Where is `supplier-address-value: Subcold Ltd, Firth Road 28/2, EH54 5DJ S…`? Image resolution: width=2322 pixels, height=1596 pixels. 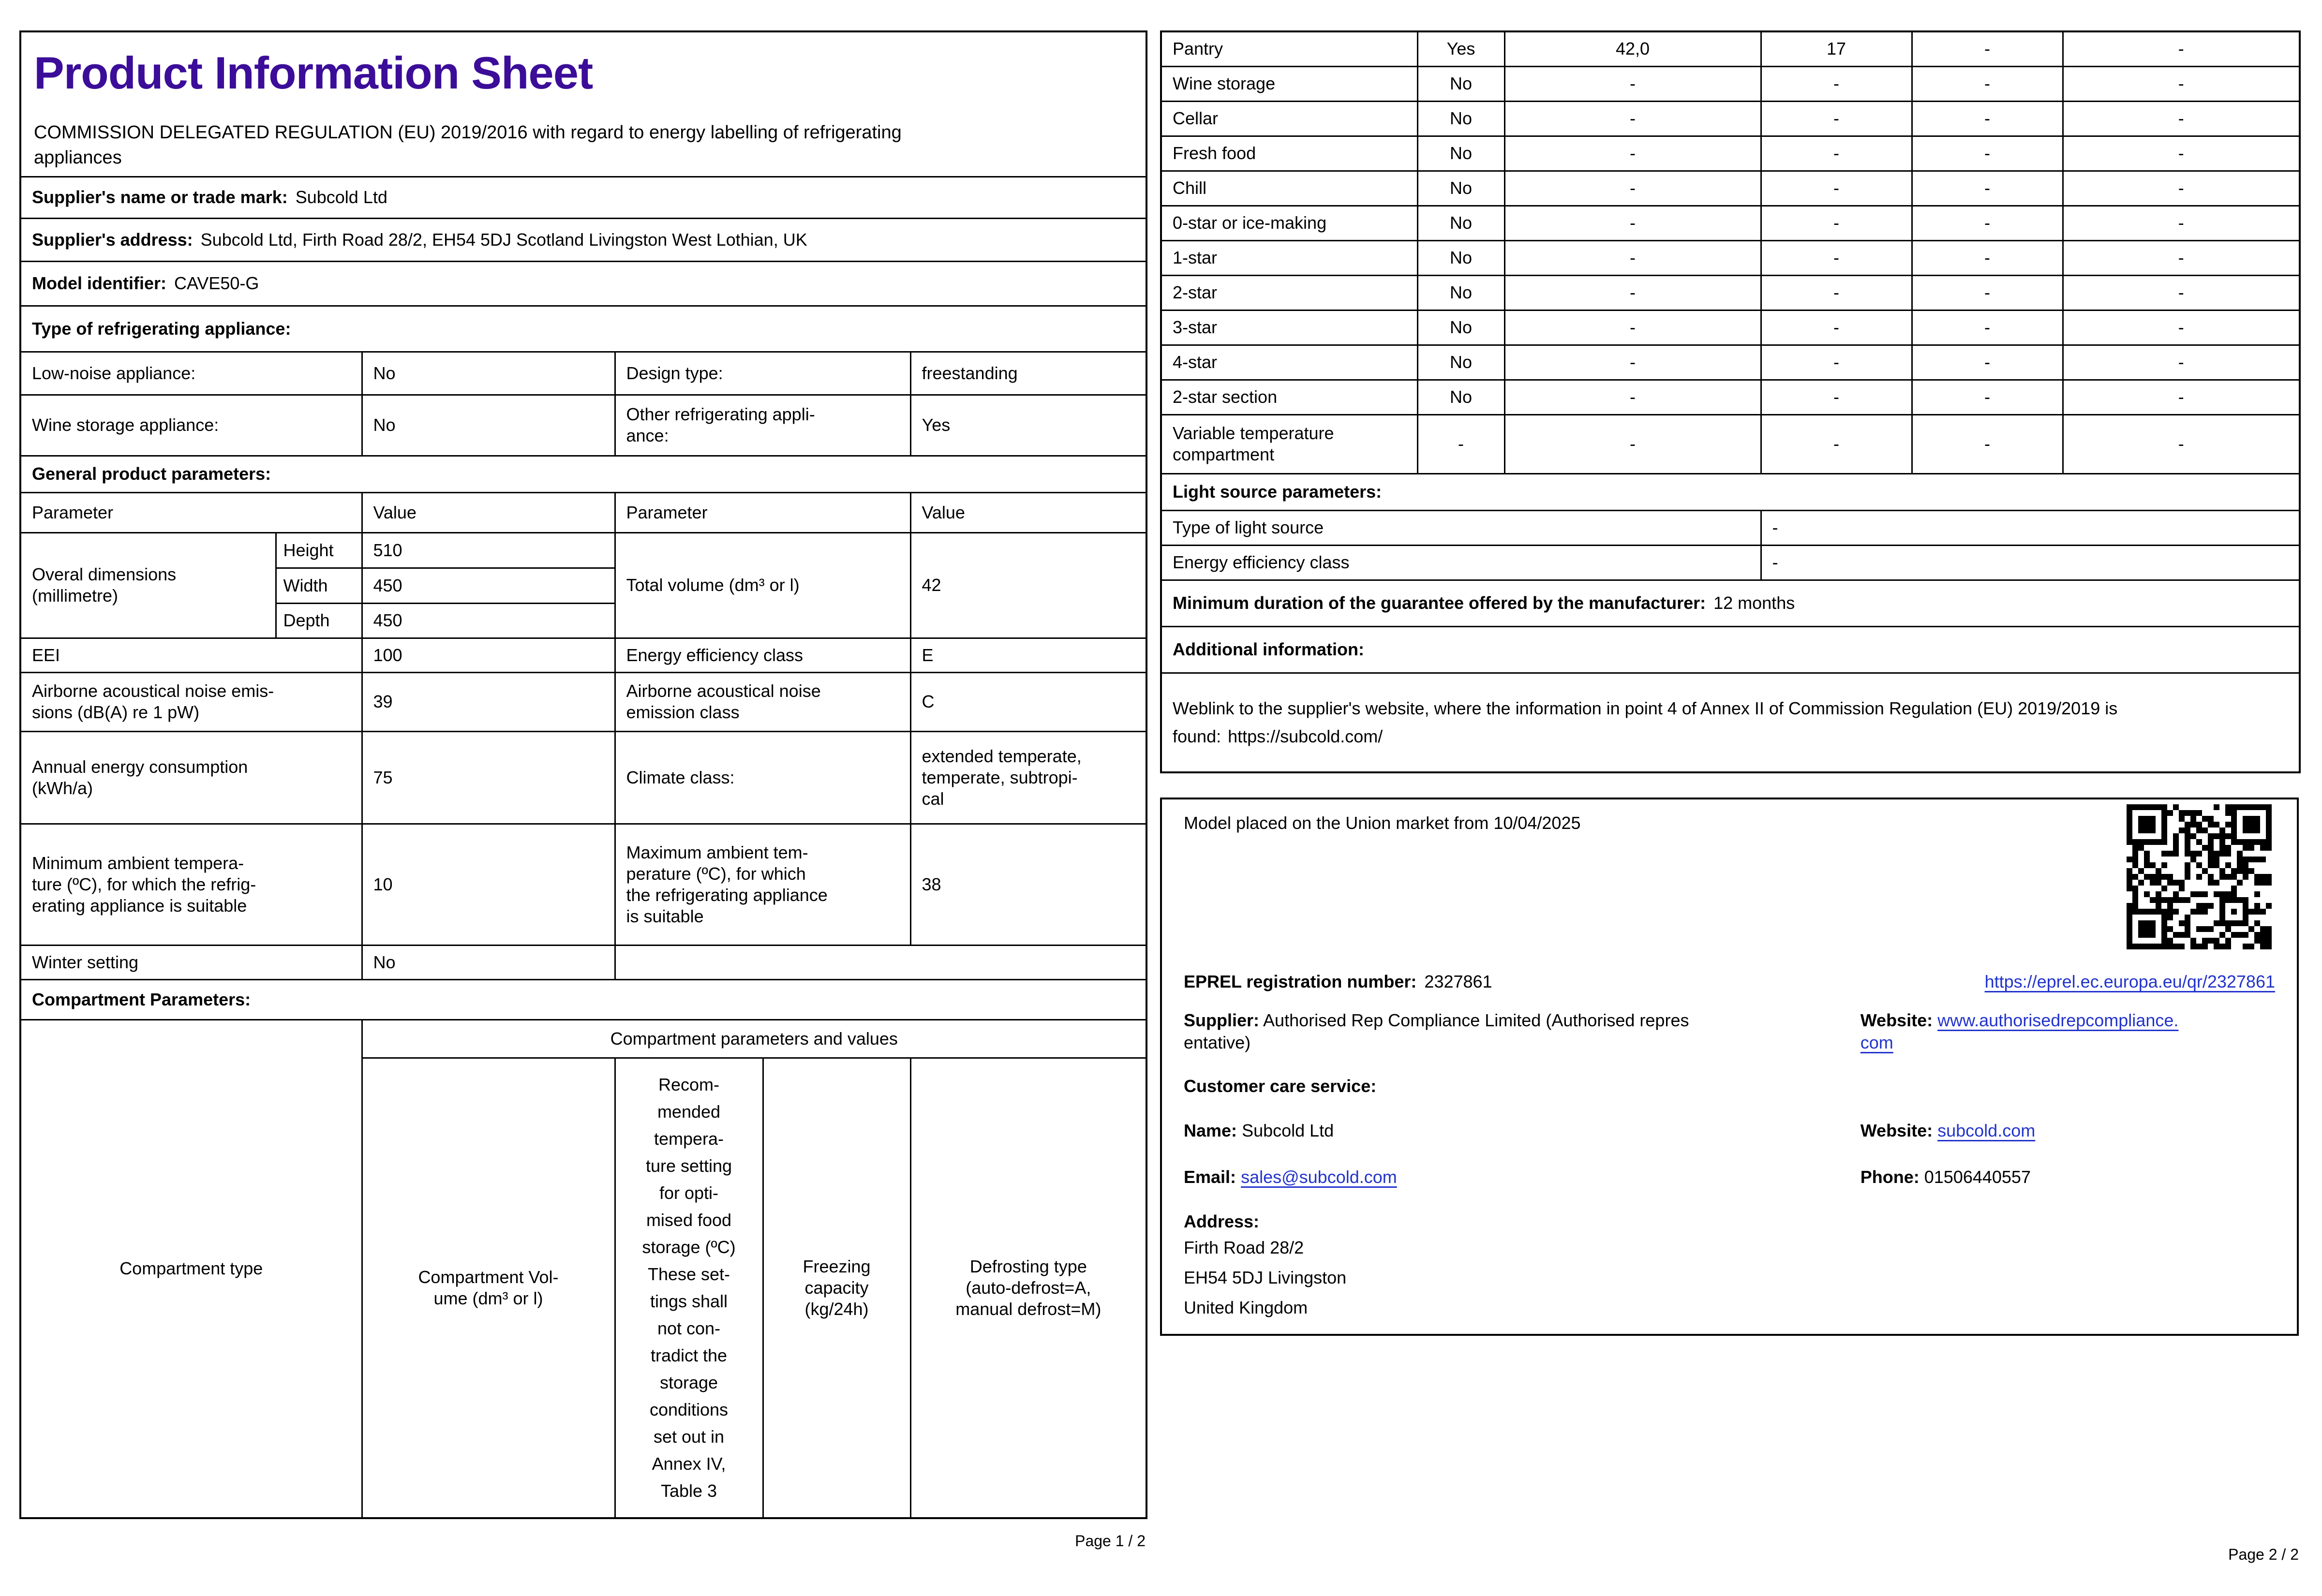
supplier-address-value: Subcold Ltd, Firth Road 28/2, EH54 5DJ S… is located at coordinates (503, 239).